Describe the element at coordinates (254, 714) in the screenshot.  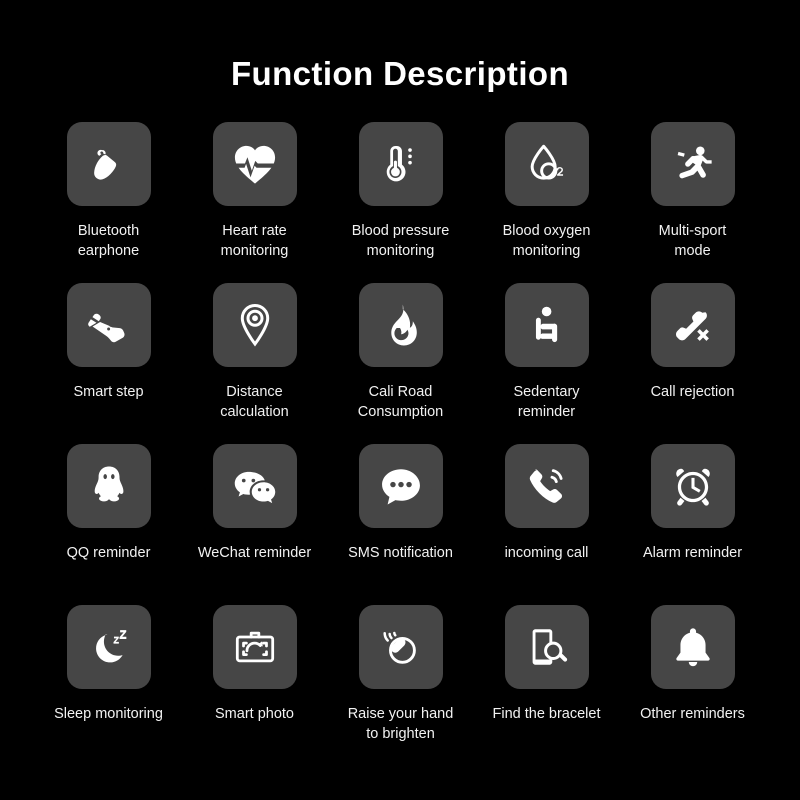
I see `feature-label: Smart photo` at that location.